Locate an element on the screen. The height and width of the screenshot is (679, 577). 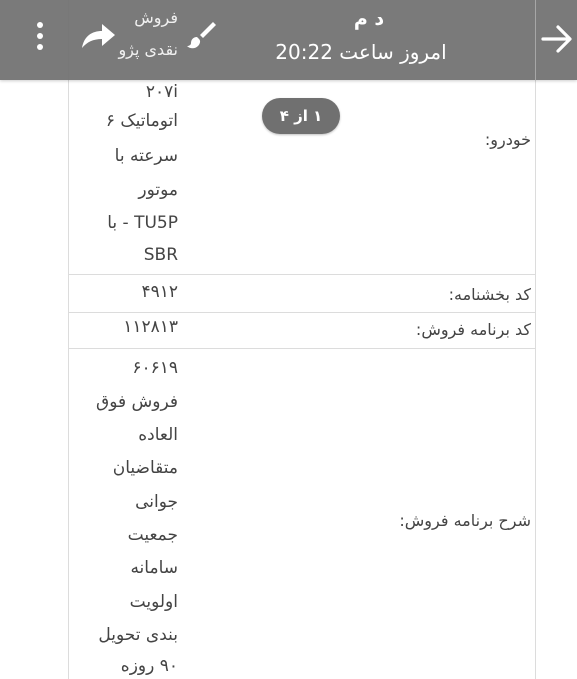
sender-title: د م is located at coordinates (369, 19).